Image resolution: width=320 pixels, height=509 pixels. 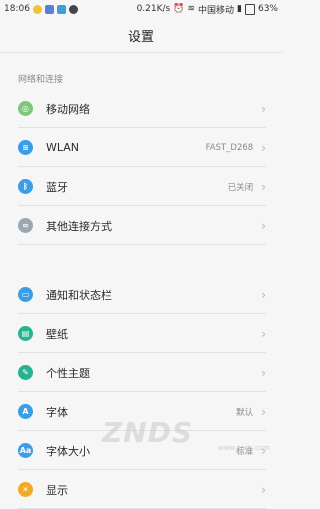 I want to click on setting-value: 标准, so click(x=245, y=451).